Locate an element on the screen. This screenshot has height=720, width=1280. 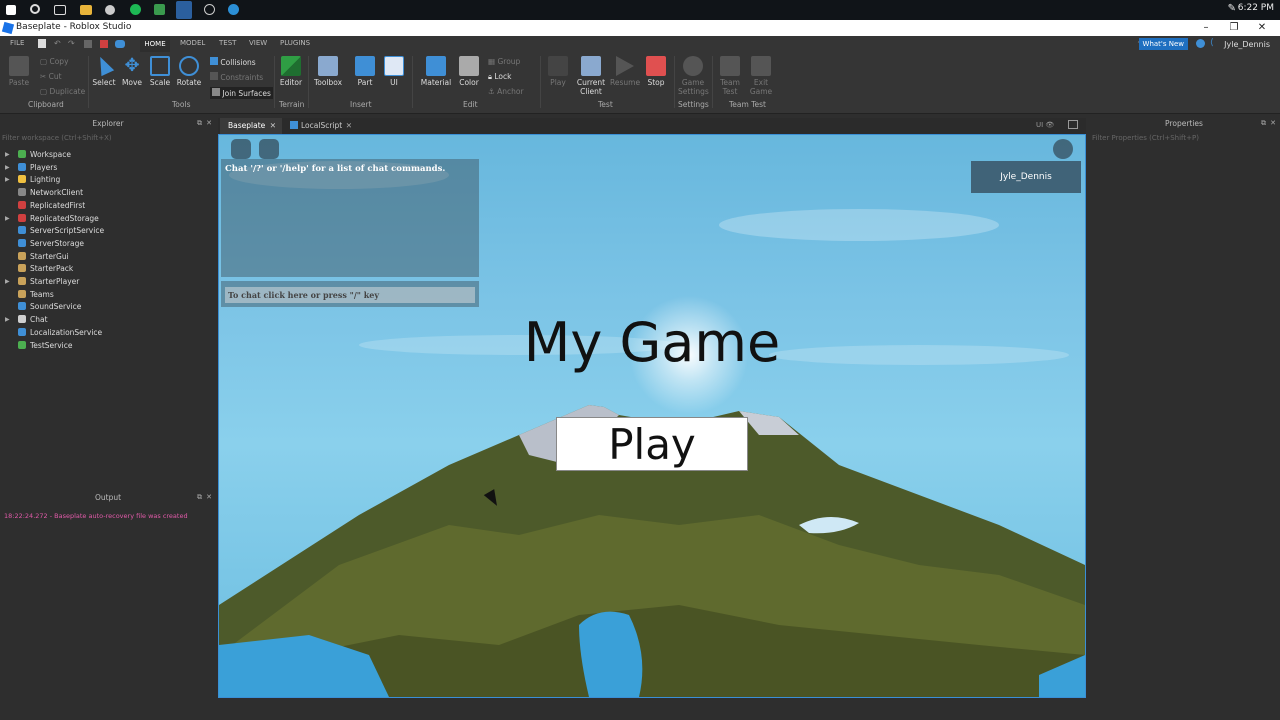
anchor-button: ⚓︎ Anchor is located at coordinates (506, 91).